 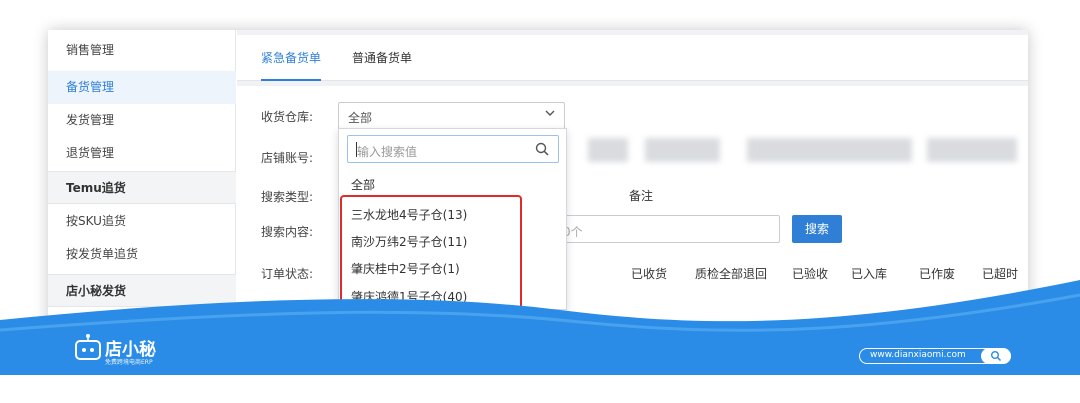 I want to click on ship-status-today: 今日可发, so click(x=419, y=350).